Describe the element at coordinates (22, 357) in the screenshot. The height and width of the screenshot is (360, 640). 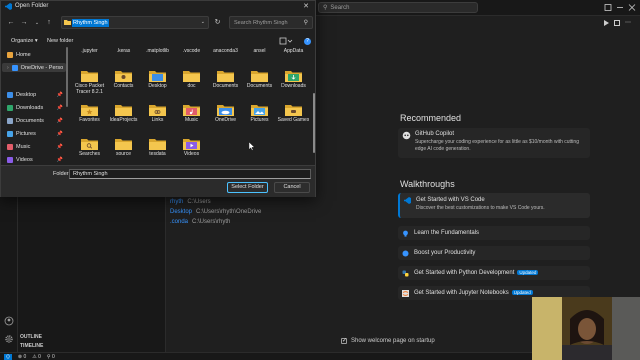
I see `errors-count: ⊗ 0` at that location.